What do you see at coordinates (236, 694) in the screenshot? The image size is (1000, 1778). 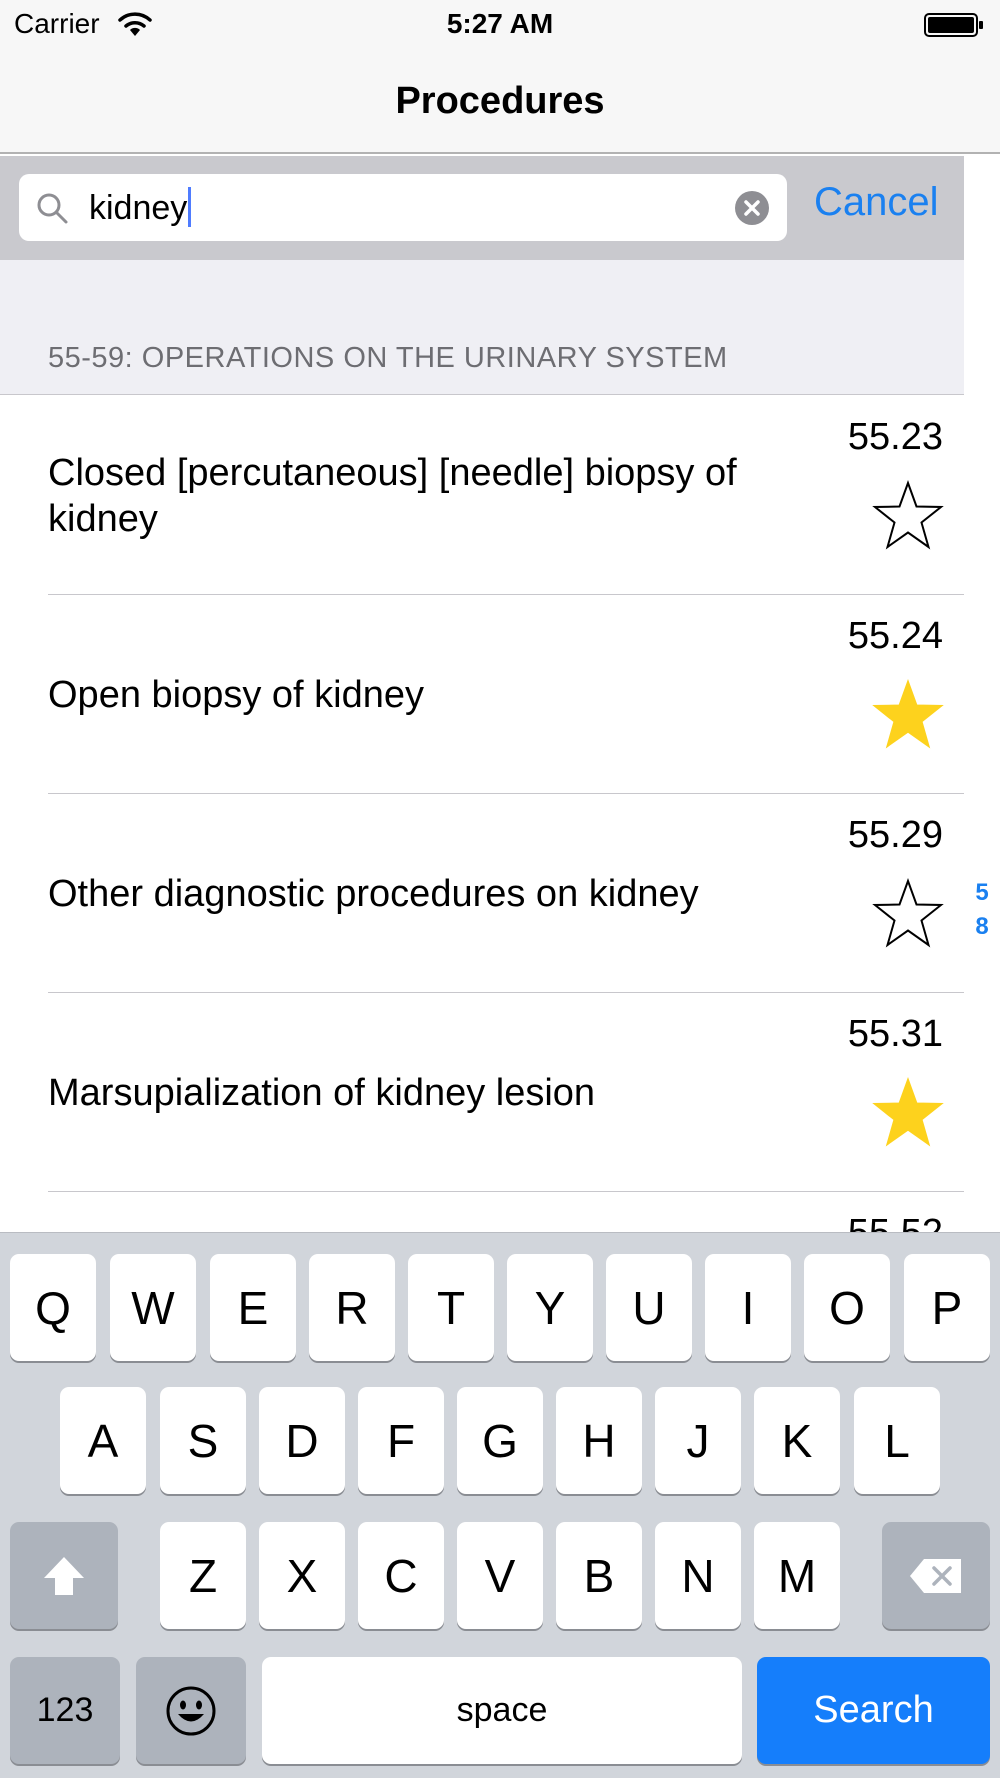 I see `procedure-title: Open biopsy of kidney` at bounding box center [236, 694].